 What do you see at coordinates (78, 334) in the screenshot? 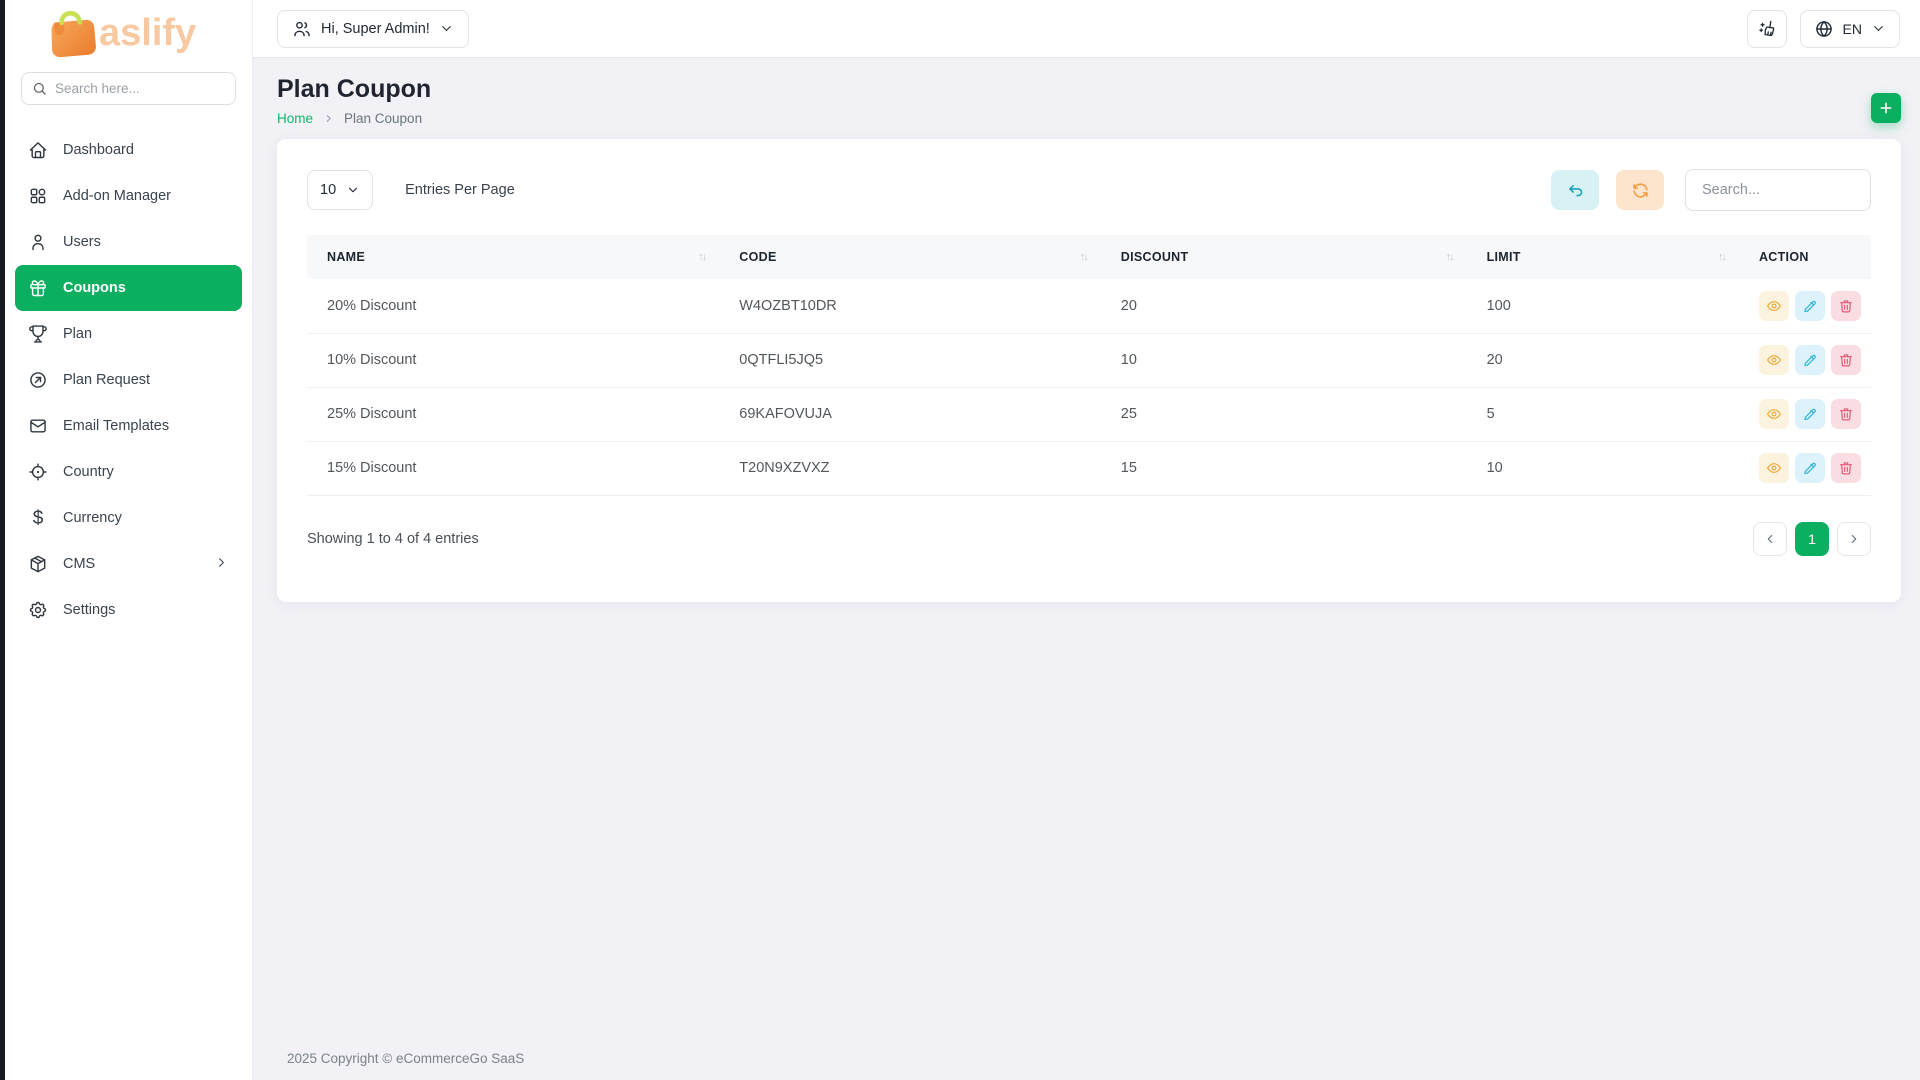
I see `sidebar-item-label: Plan` at bounding box center [78, 334].